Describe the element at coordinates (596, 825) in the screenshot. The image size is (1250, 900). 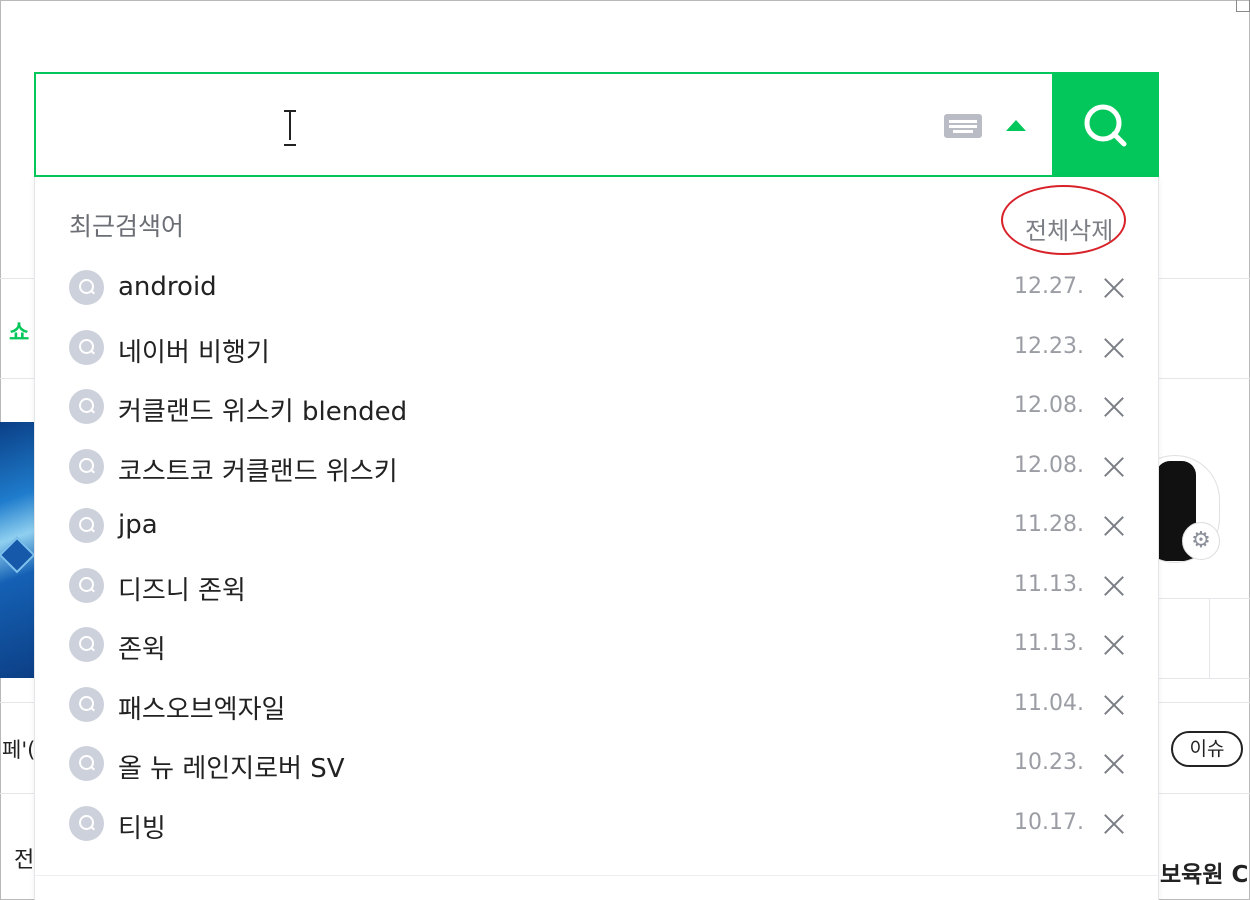
I see `recent-search-item: 티빙 10.17.` at that location.